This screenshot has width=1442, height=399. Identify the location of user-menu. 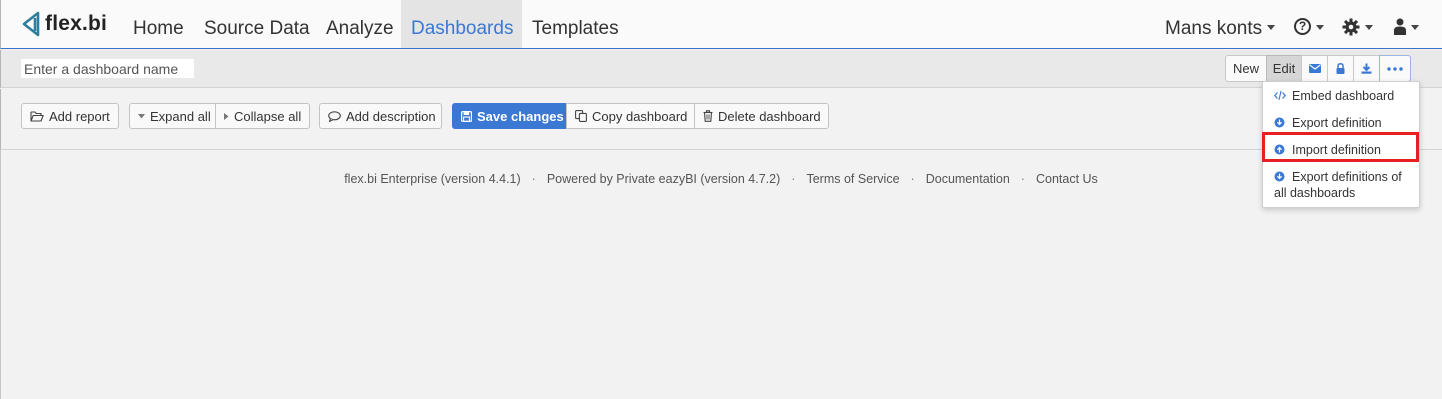
(1406, 24).